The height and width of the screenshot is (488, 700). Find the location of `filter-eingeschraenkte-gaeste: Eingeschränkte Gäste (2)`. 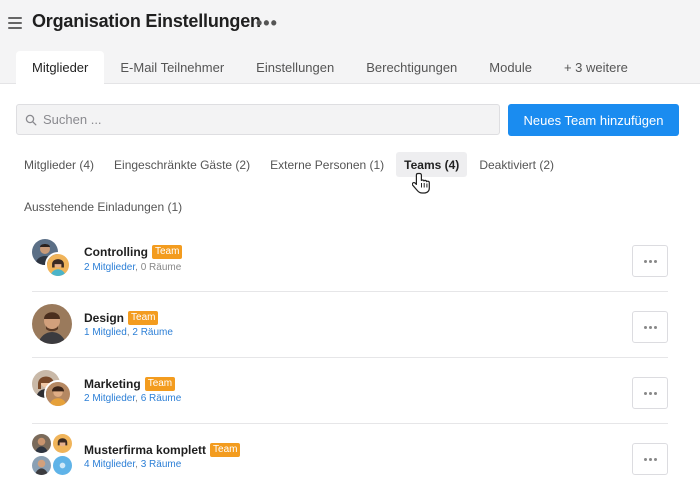

filter-eingeschraenkte-gaeste: Eingeschränkte Gäste (2) is located at coordinates (182, 164).